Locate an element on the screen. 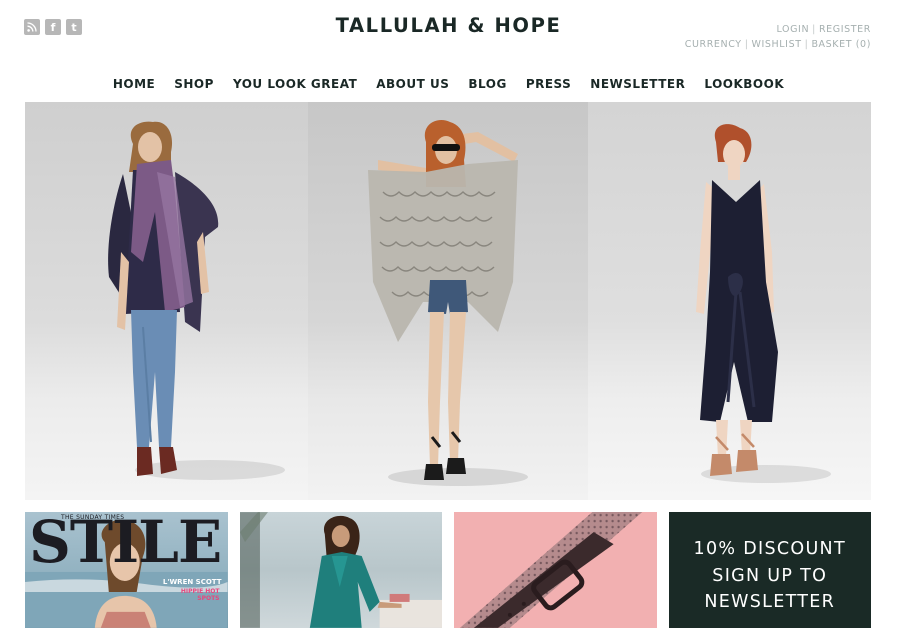 The image size is (897, 628). tile-belt-product is located at coordinates (555, 570).